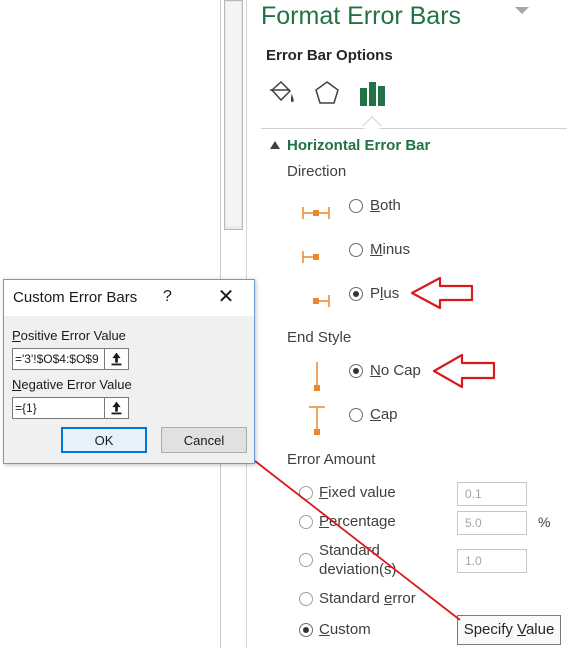  What do you see at coordinates (58, 408) in the screenshot?
I see `negative-error-input: ={1}` at bounding box center [58, 408].